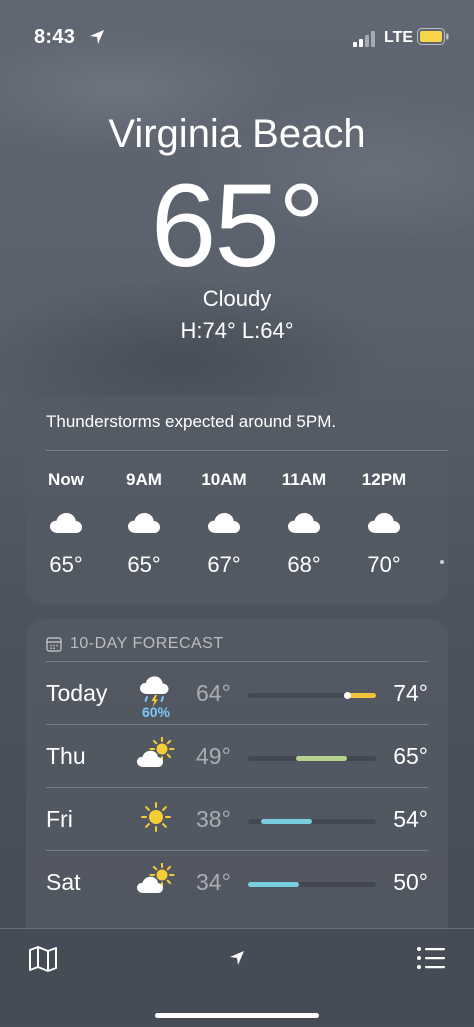  What do you see at coordinates (442, 562) in the screenshot?
I see `scroll-indicator` at bounding box center [442, 562].